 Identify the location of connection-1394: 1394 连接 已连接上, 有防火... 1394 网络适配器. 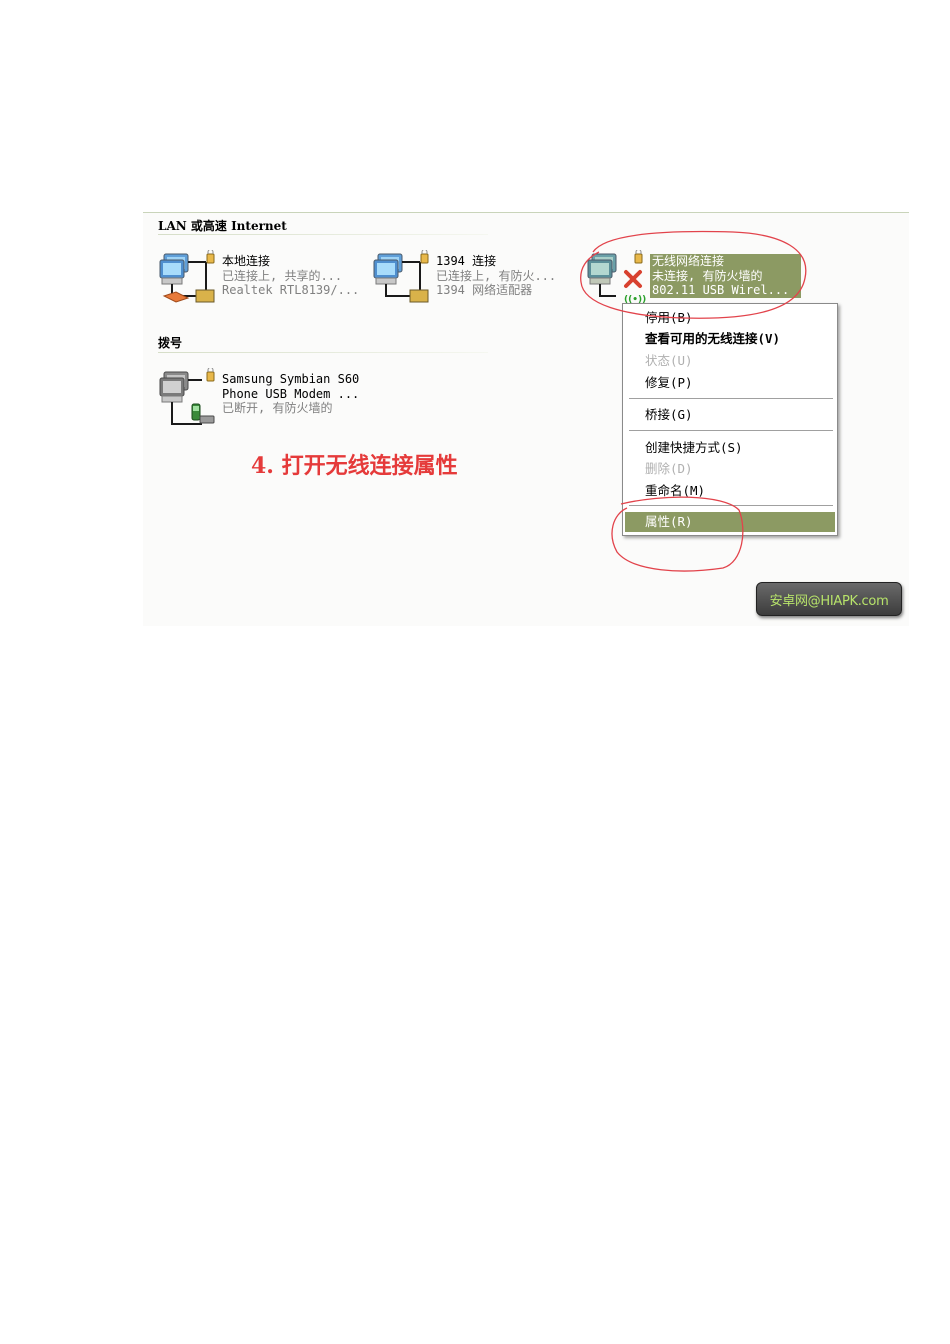
(477, 280).